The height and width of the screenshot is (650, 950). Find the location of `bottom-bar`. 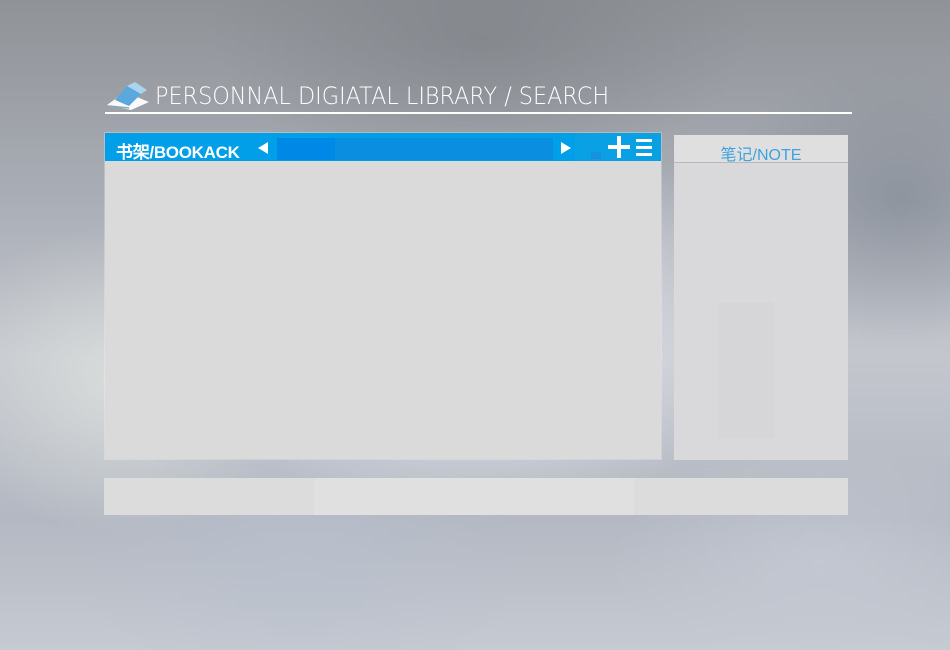

bottom-bar is located at coordinates (476, 496).